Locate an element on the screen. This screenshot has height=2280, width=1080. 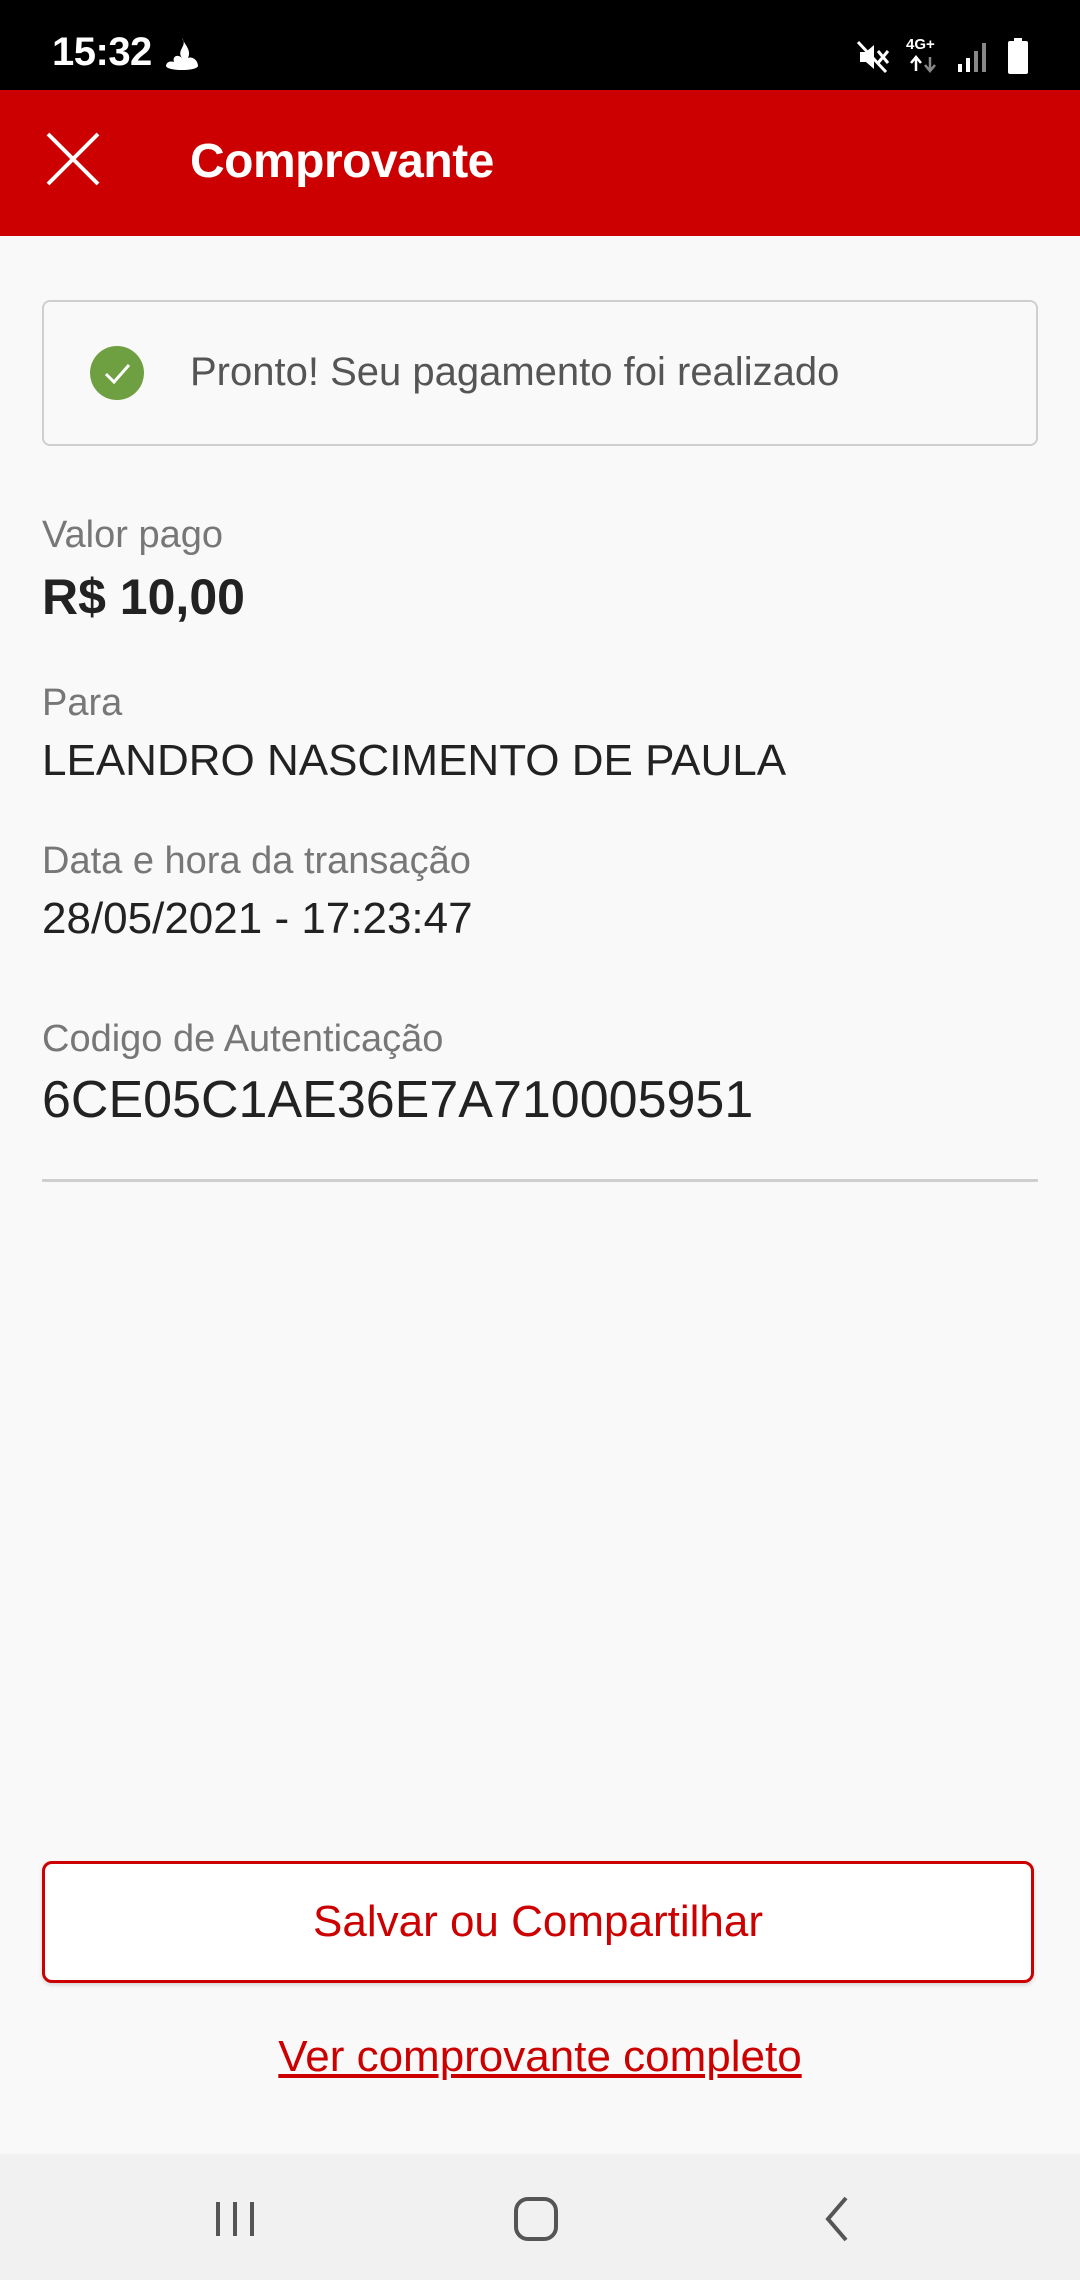
recipient-value: LEANDRO NASCIMENTO DE PAULA is located at coordinates (414, 760).